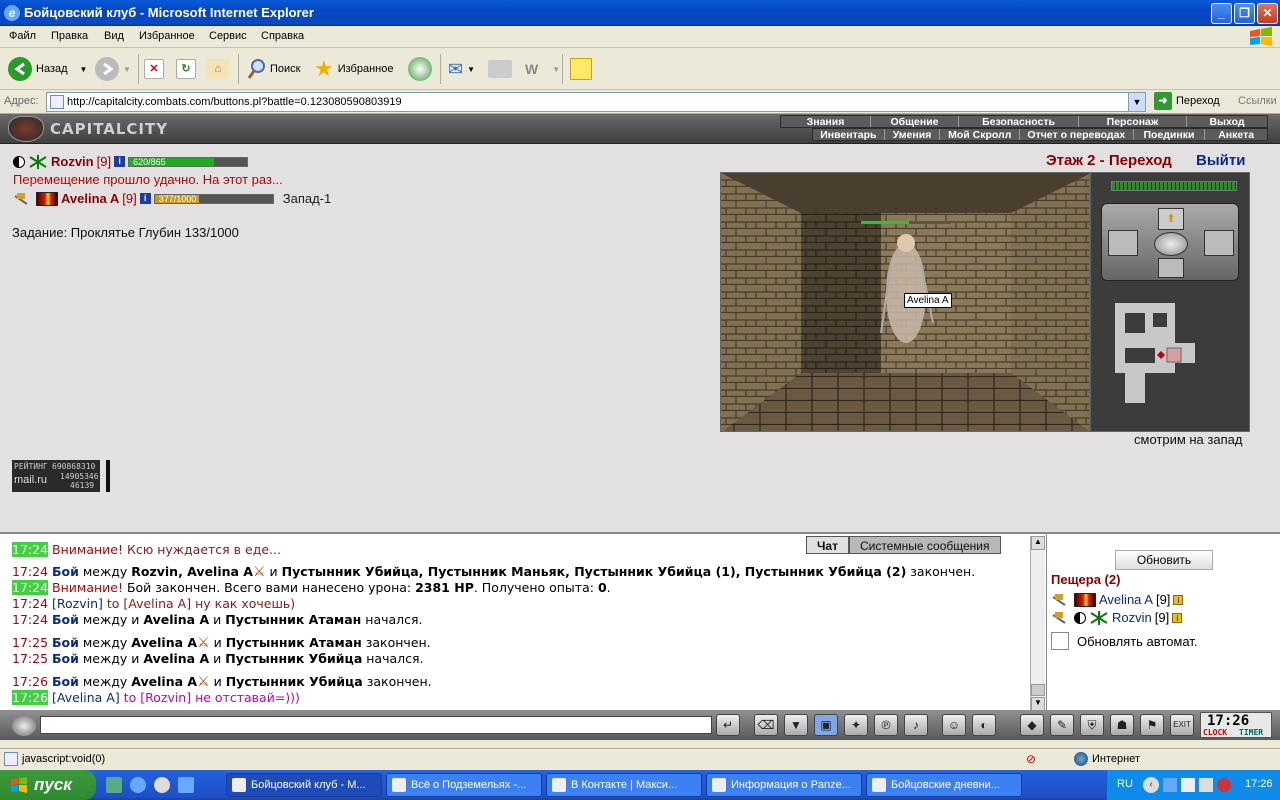  I want to click on start-button: пуск, so click(48, 785).